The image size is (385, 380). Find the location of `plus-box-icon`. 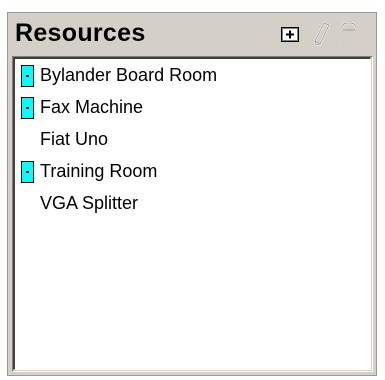

plus-box-icon is located at coordinates (290, 34).